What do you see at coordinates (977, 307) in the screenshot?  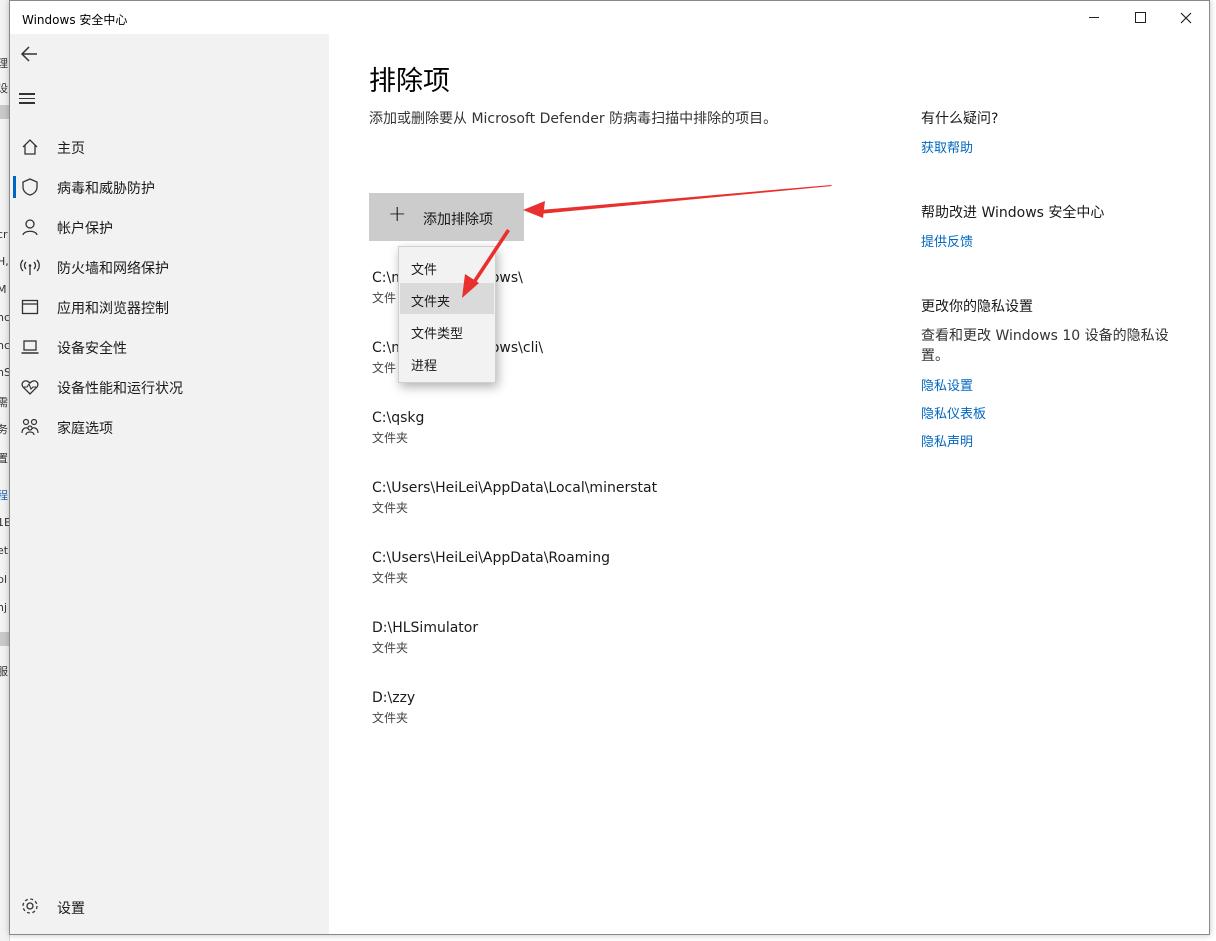 I see `privacy-heading: 更改你的隐私设置` at bounding box center [977, 307].